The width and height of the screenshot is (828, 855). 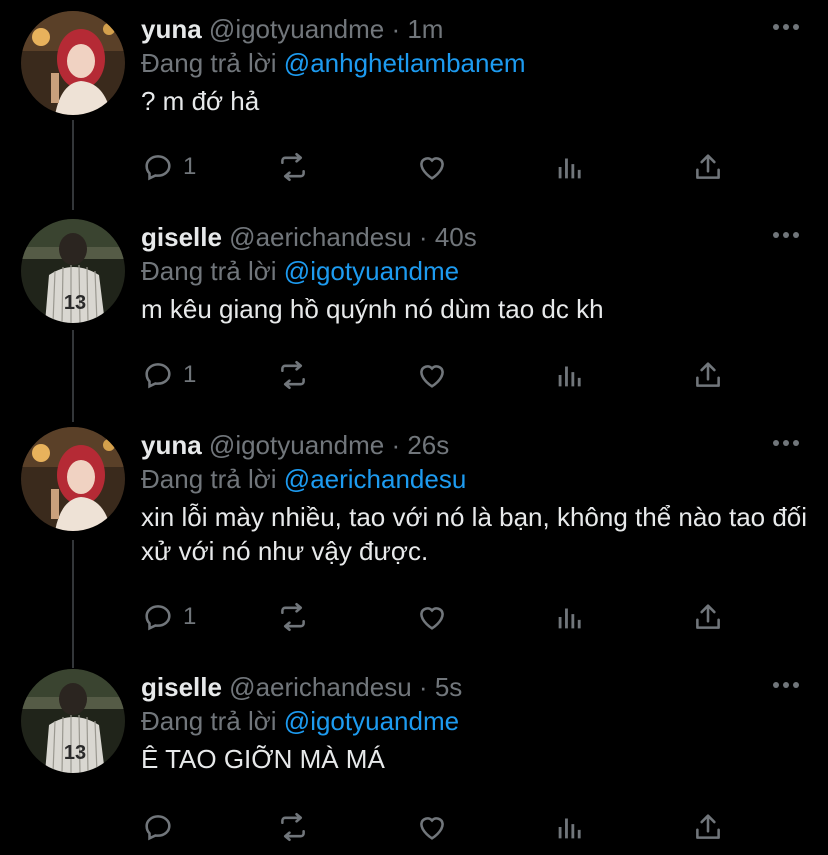 What do you see at coordinates (263, 759) in the screenshot?
I see `tweet-text: Ê TAO GIỠN MÀ MÁ` at bounding box center [263, 759].